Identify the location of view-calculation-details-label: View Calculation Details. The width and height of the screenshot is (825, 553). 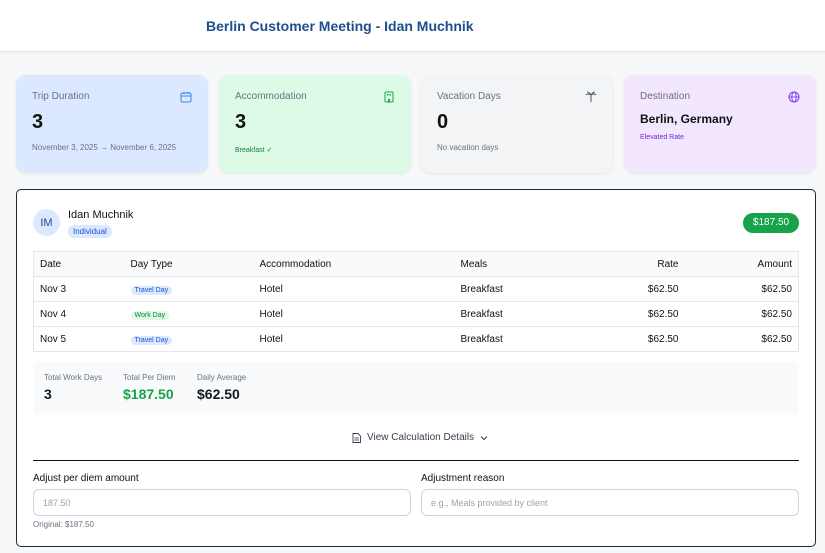
(421, 437).